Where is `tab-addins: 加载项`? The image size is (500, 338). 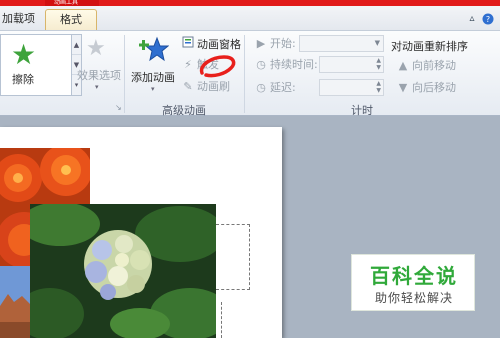
tab-addins: 加载项 is located at coordinates (21, 19).